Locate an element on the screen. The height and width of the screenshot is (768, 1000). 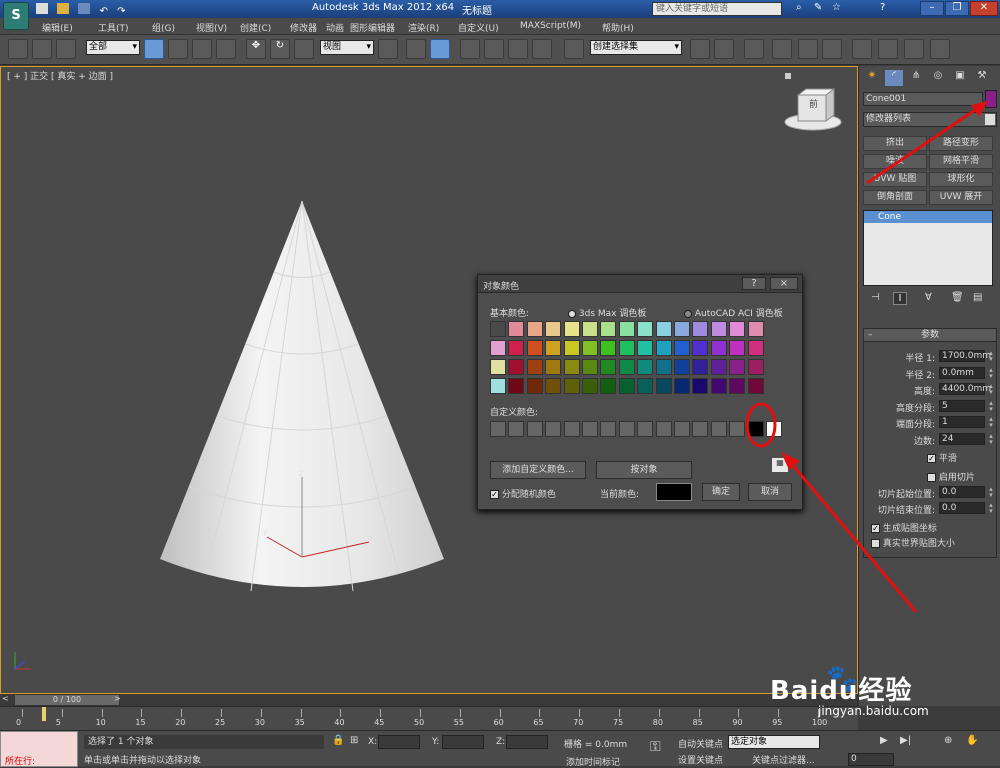
next-frame-icon: > is located at coordinates (117, 698).